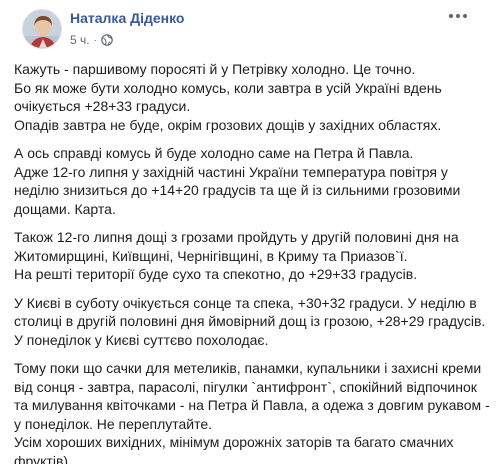 The width and height of the screenshot is (496, 464). I want to click on post-time: 5 ч., so click(80, 40).